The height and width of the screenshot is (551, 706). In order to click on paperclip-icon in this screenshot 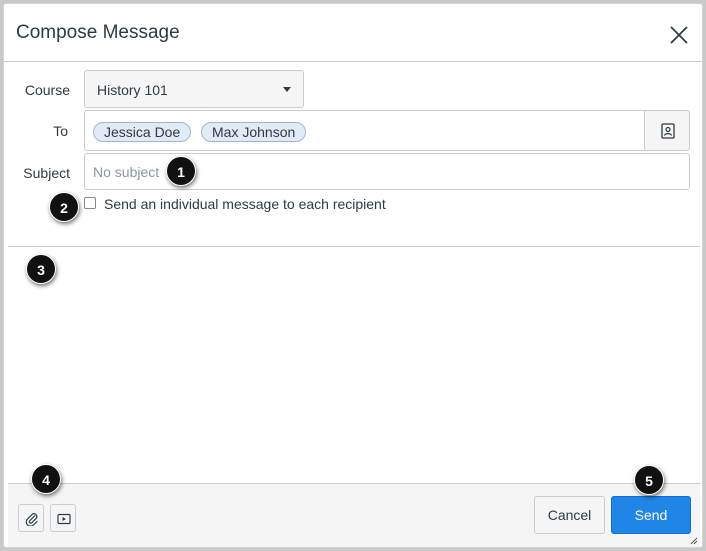, I will do `click(31, 519)`.